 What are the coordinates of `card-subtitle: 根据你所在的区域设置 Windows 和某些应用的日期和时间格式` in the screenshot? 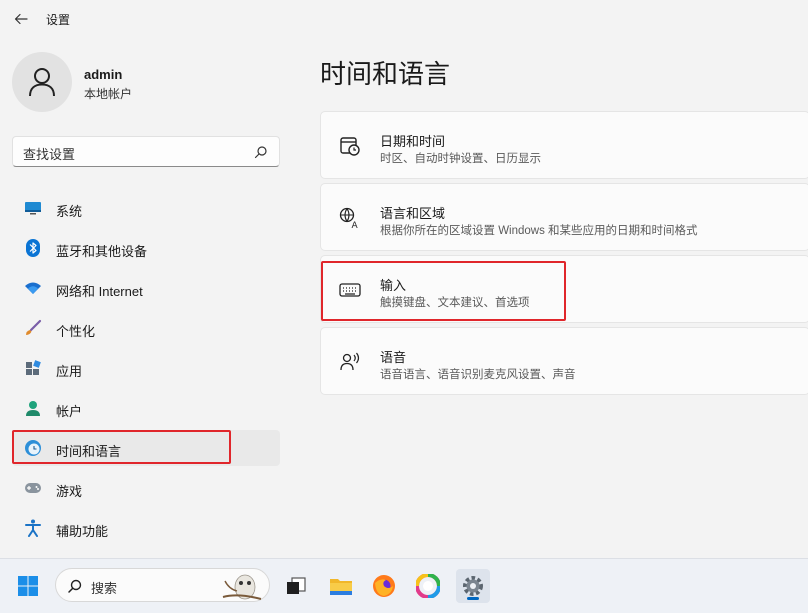 It's located at (539, 231).